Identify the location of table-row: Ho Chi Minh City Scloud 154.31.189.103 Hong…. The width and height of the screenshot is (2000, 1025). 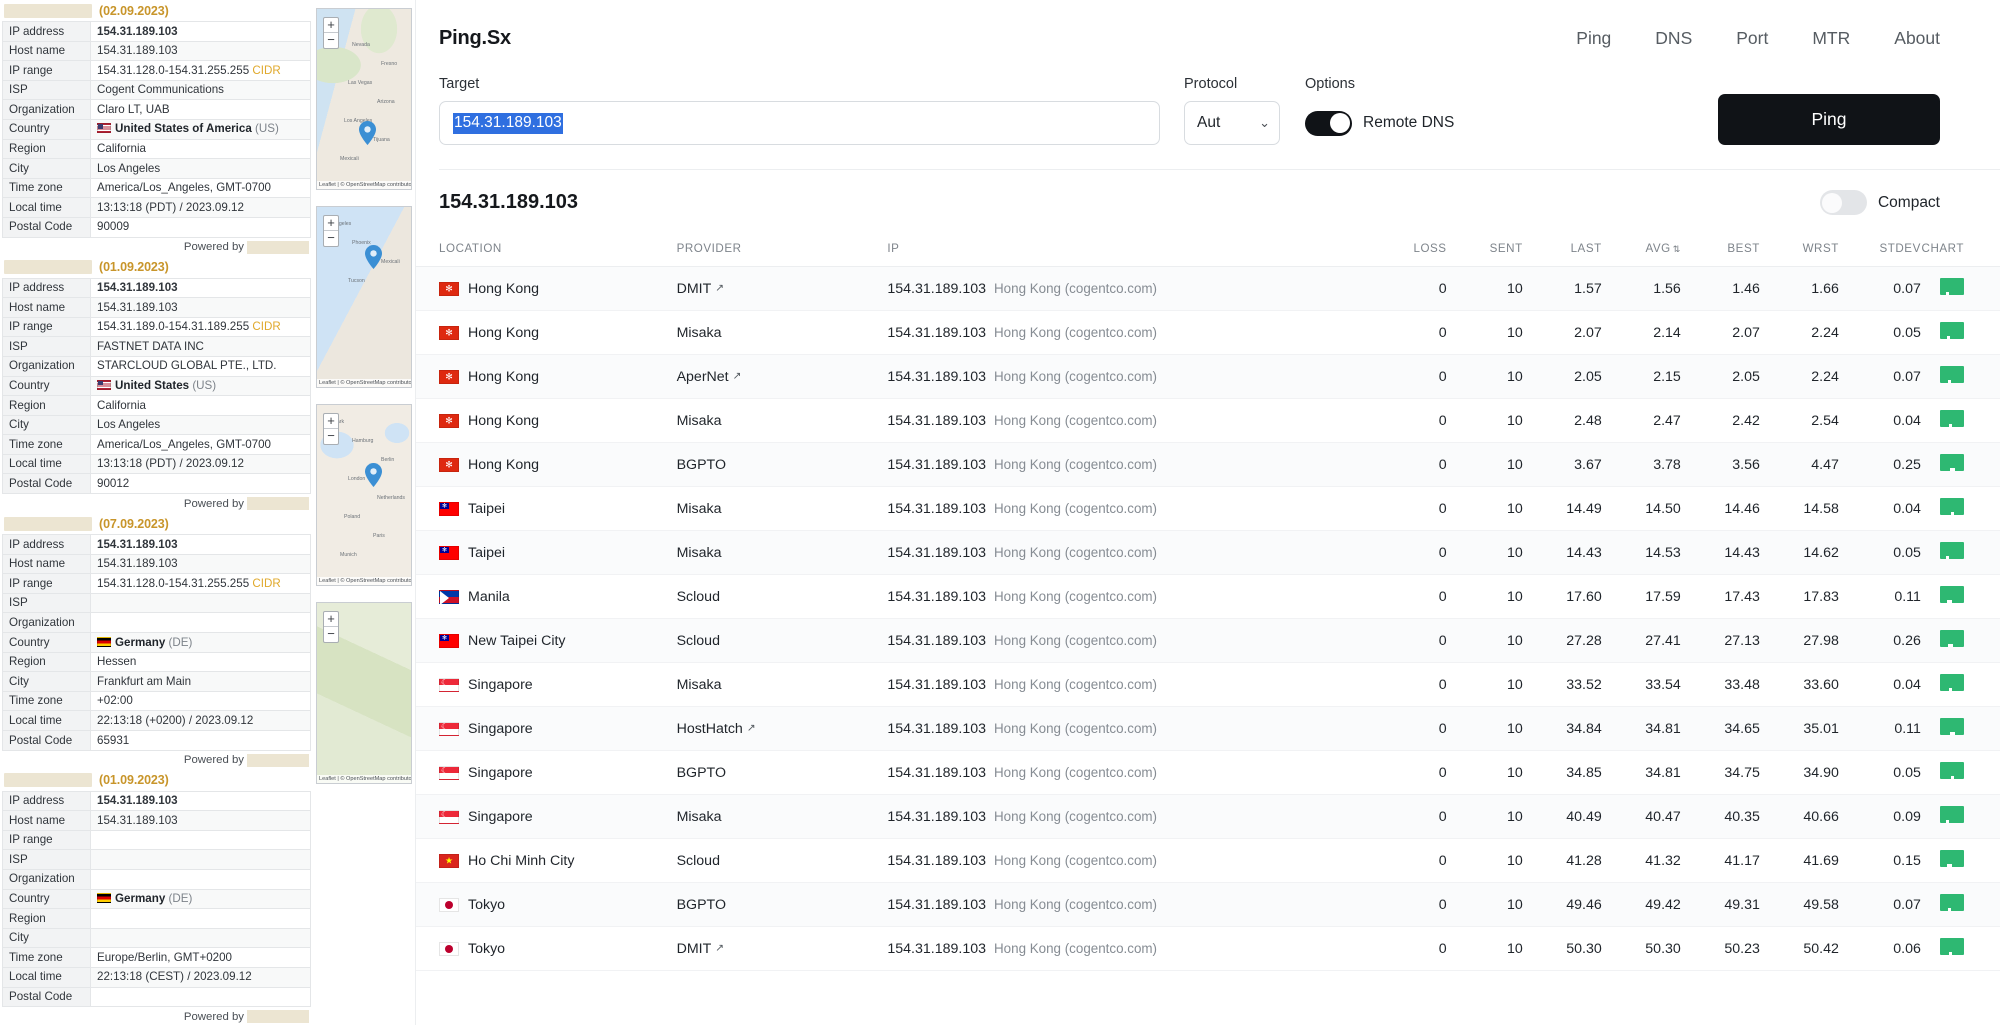
(1208, 860).